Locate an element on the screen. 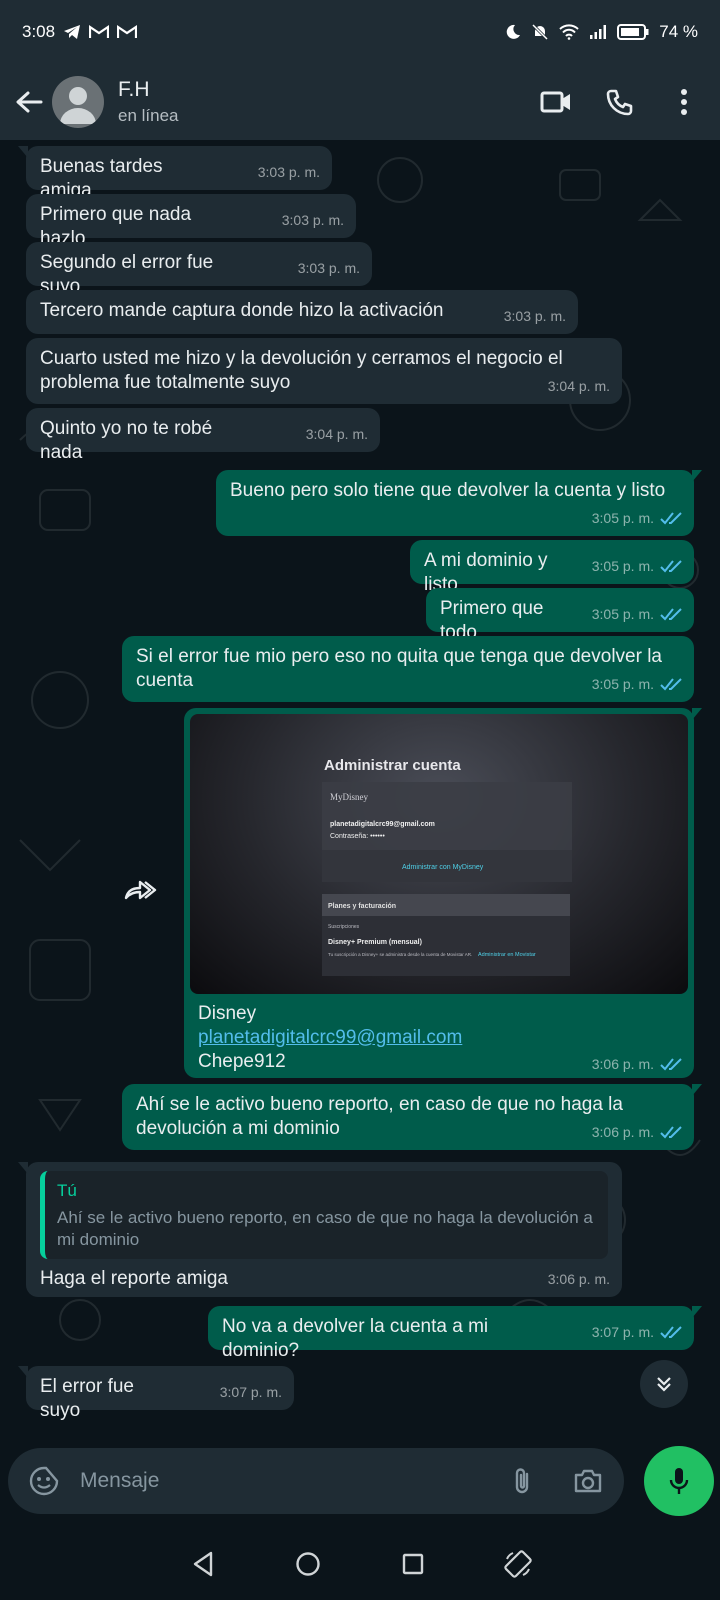  nav-recents-button is located at coordinates (413, 1564).